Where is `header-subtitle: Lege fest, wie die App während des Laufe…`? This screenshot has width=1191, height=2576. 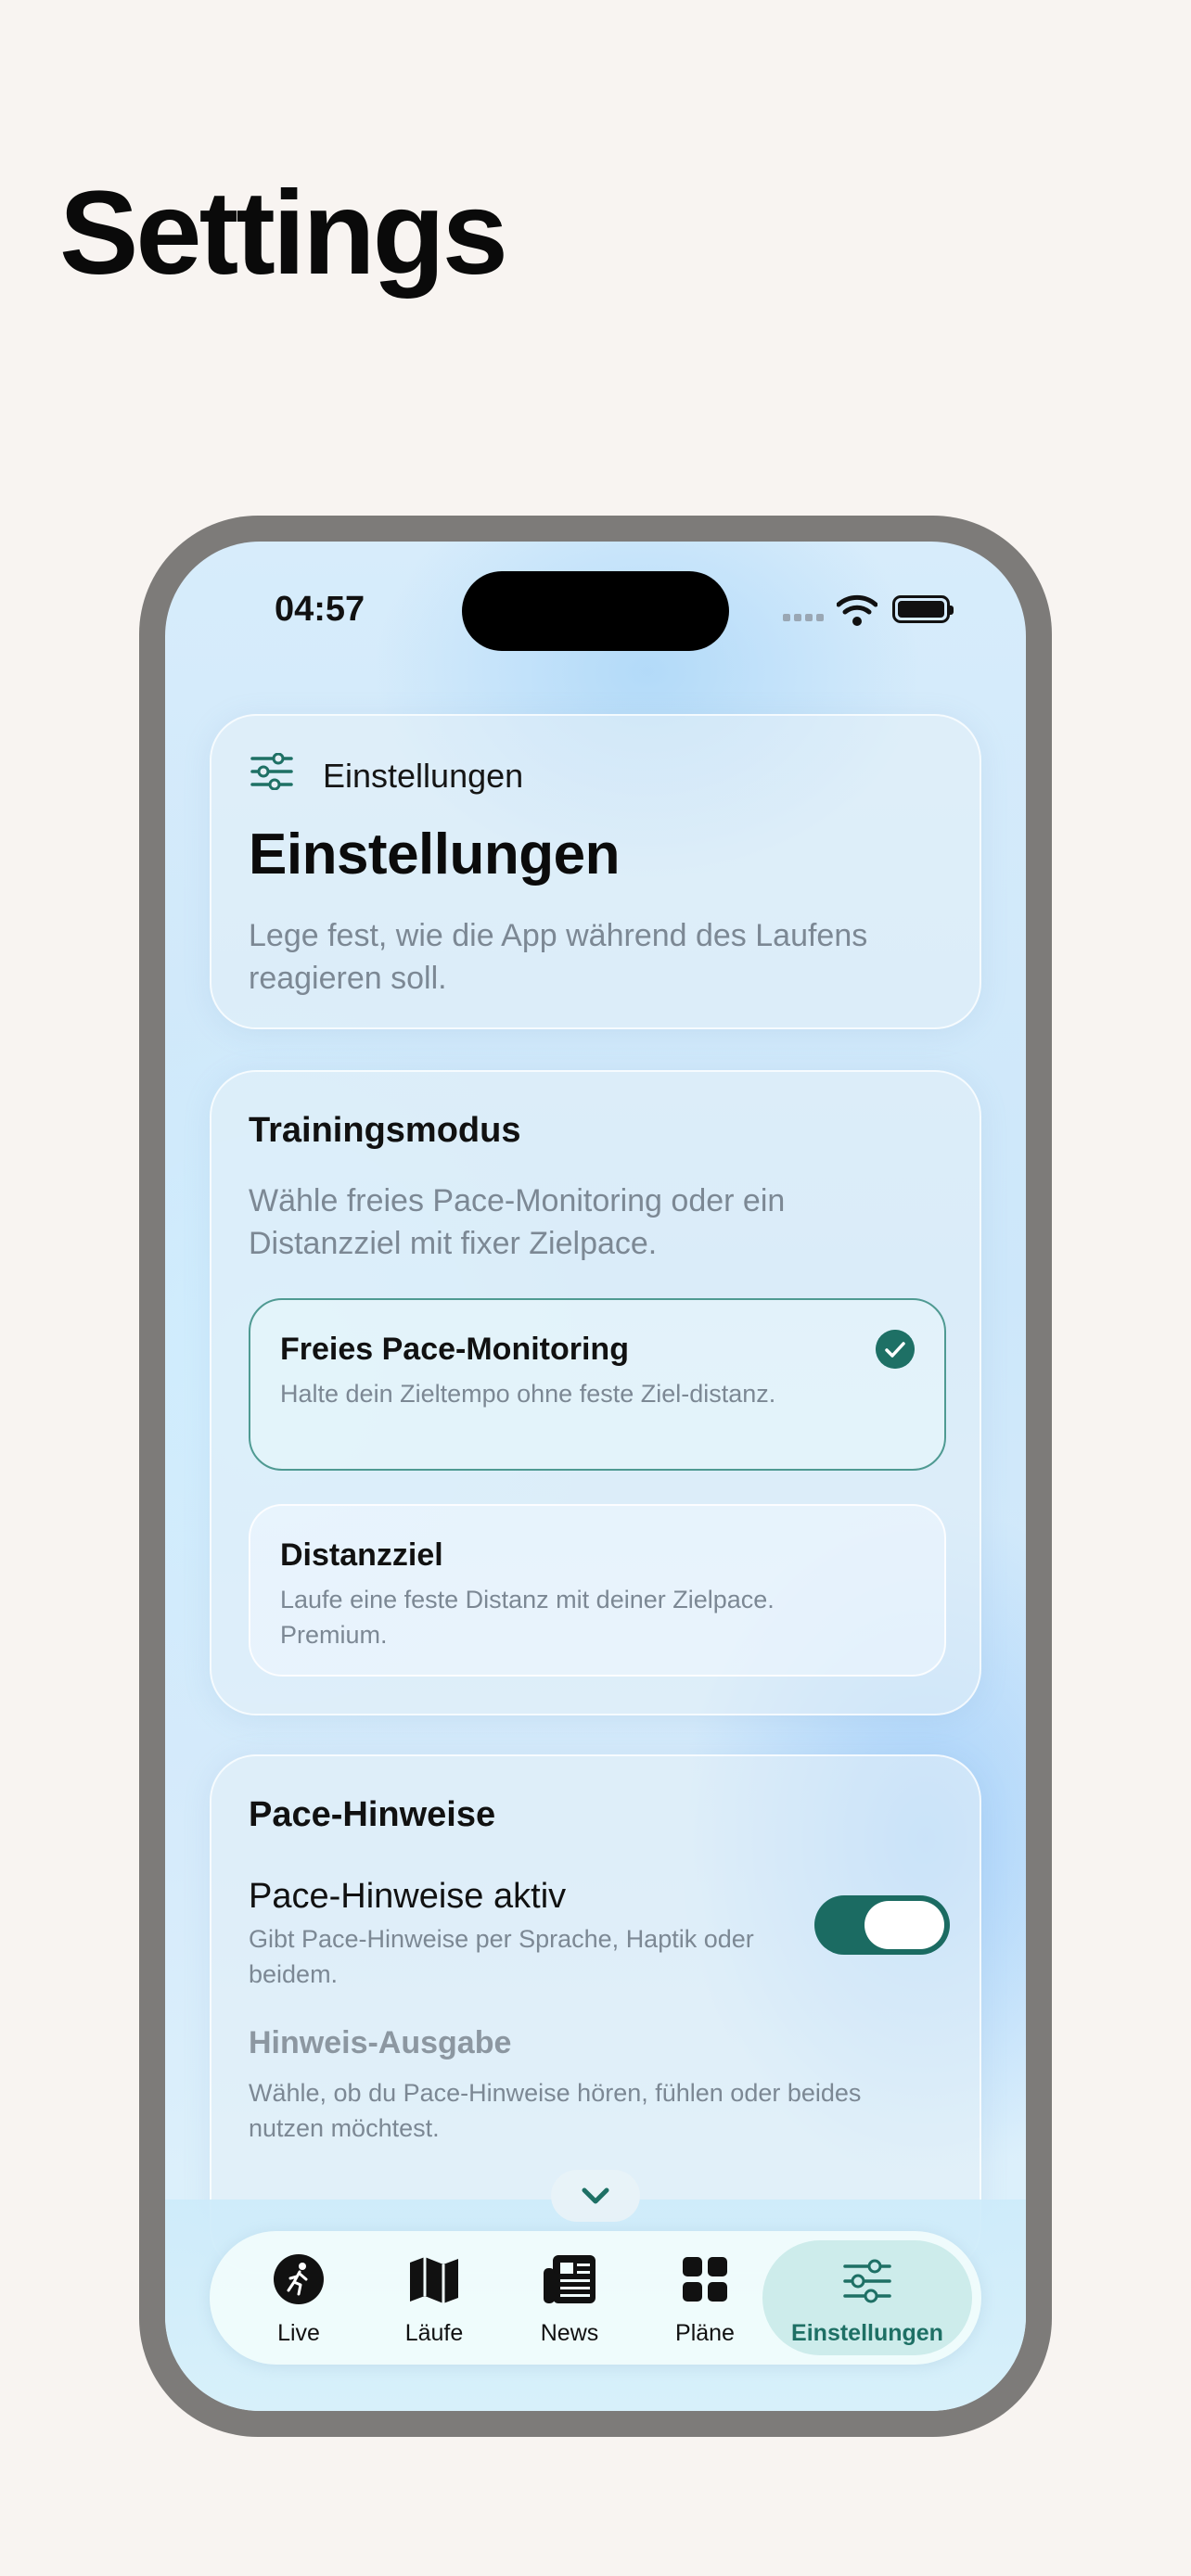
header-subtitle: Lege fest, wie die App während des Laufe… is located at coordinates (558, 957).